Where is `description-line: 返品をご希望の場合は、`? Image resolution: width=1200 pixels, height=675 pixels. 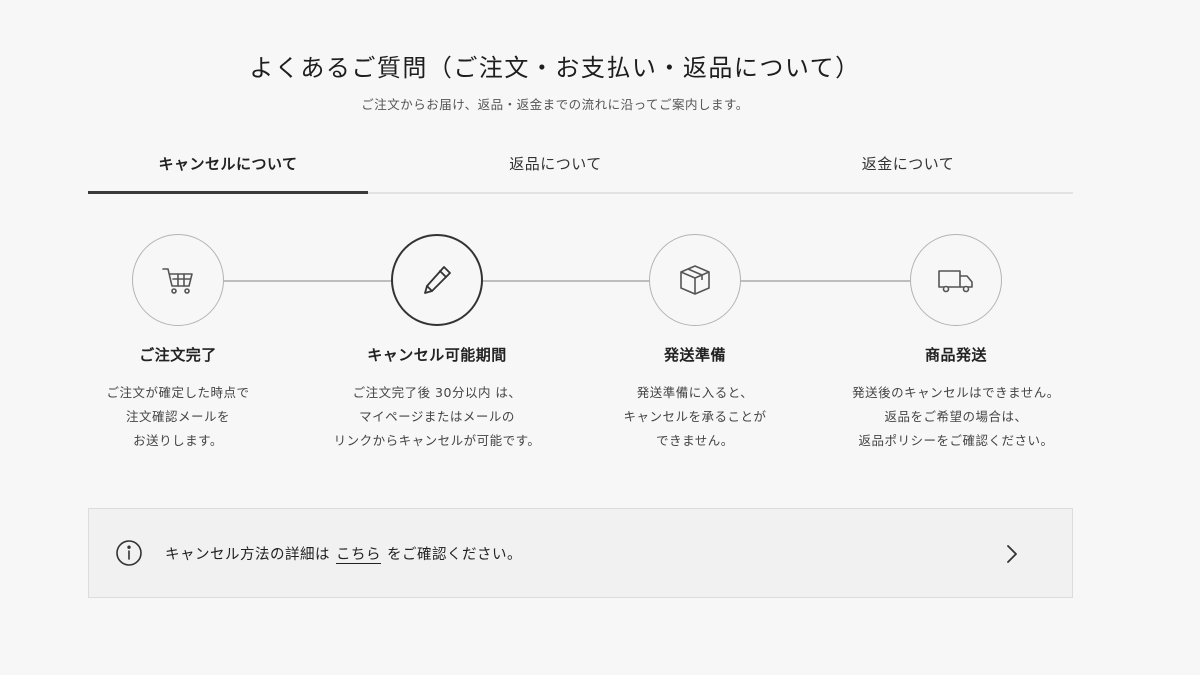 description-line: 返品をご希望の場合は、 is located at coordinates (956, 416).